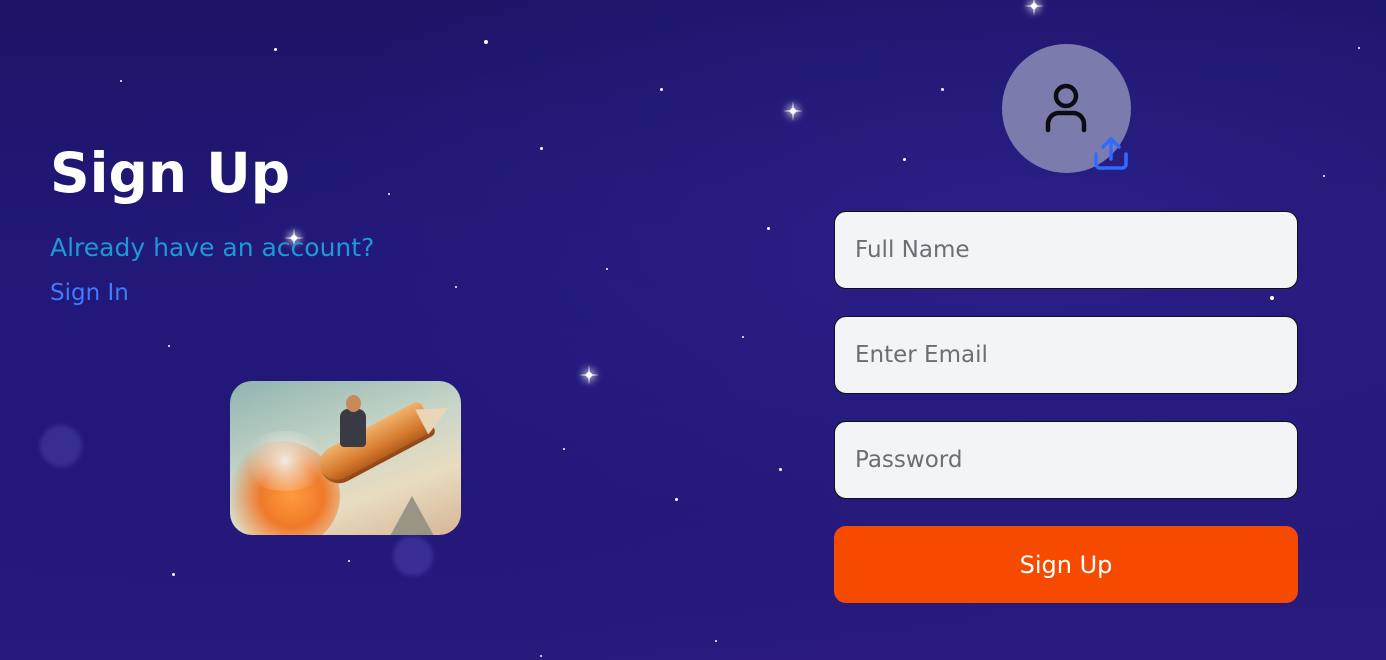 This screenshot has height=660, width=1386. I want to click on password-input, so click(1066, 460).